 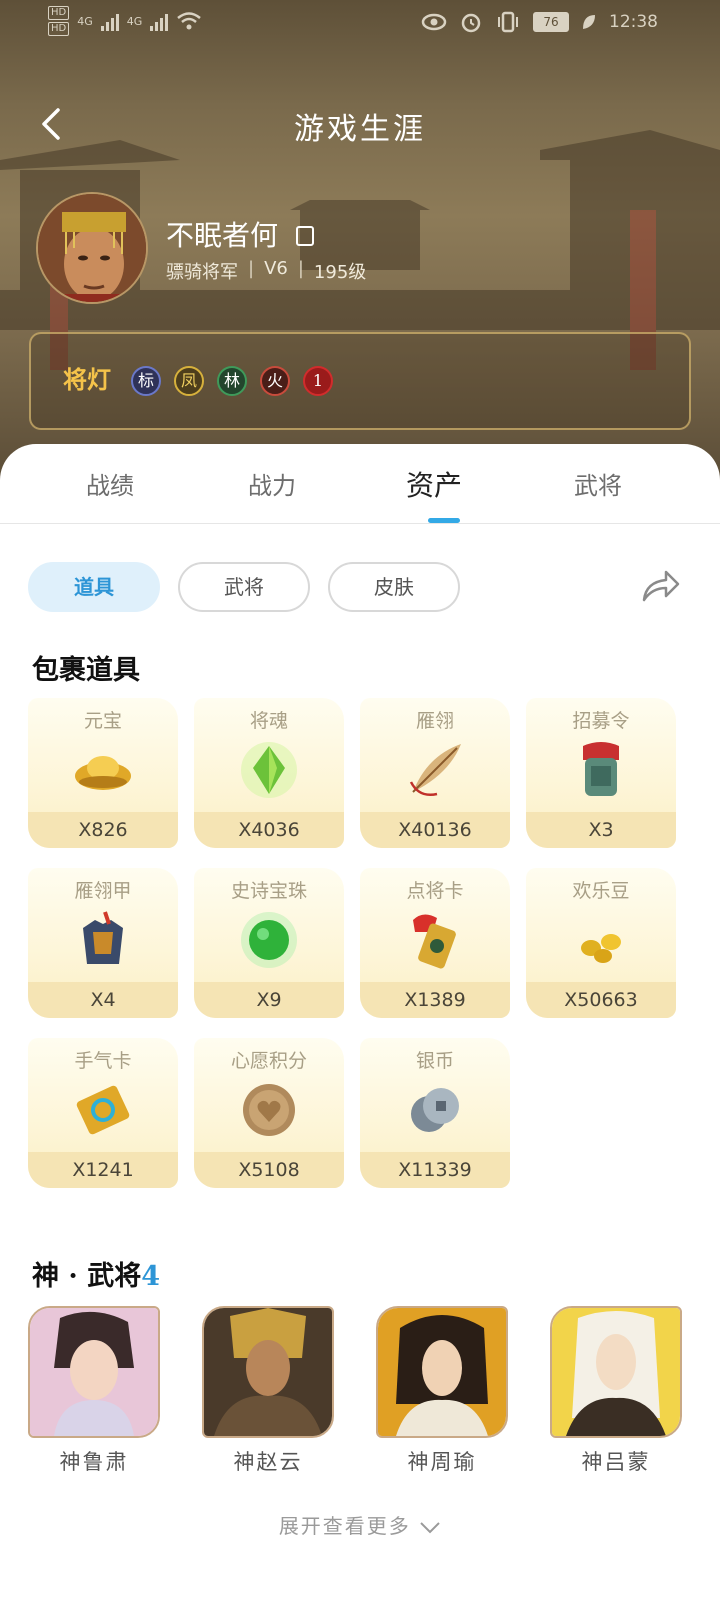 What do you see at coordinates (268, 891) in the screenshot?
I see `item-name: 史诗宝珠` at bounding box center [268, 891].